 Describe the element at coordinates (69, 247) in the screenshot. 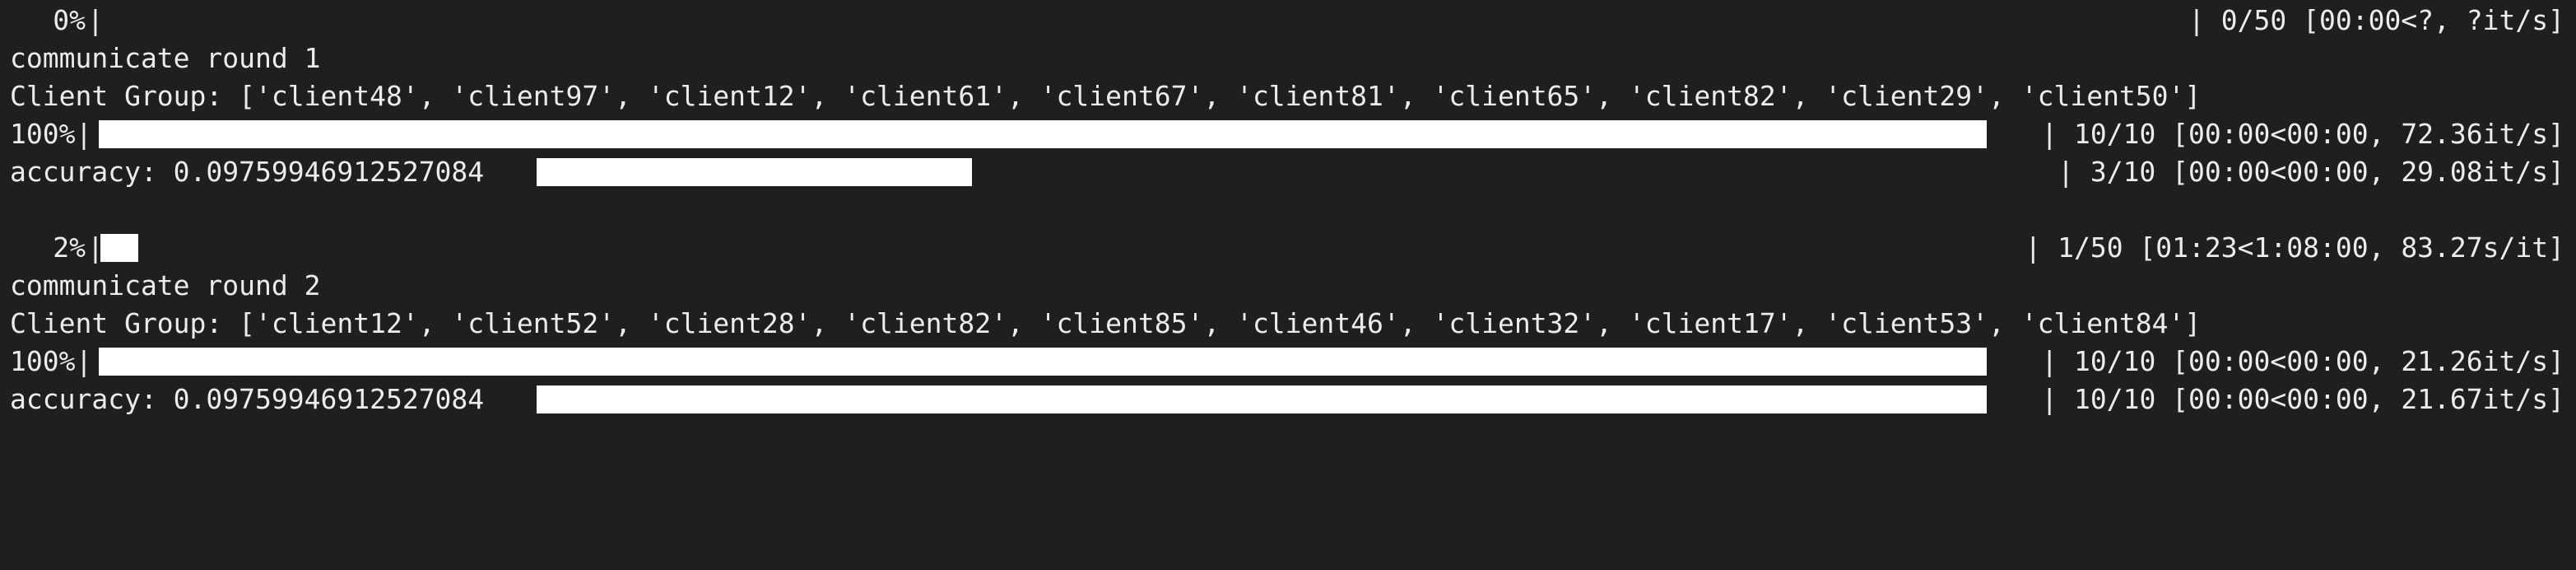

I see `progress-percent: 2%` at that location.